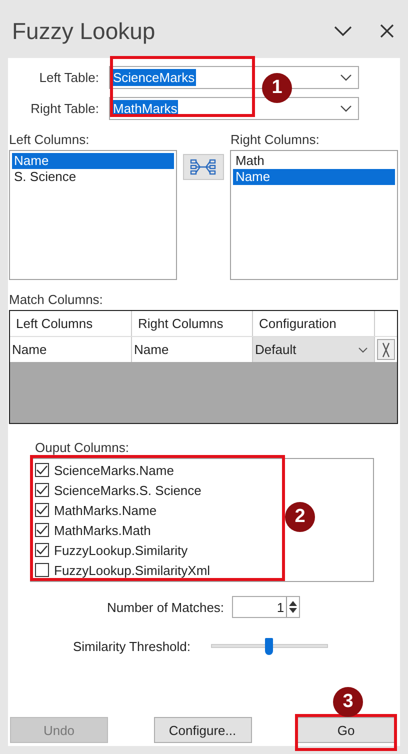  I want to click on window-title: Fuzzy Lookup, so click(84, 31).